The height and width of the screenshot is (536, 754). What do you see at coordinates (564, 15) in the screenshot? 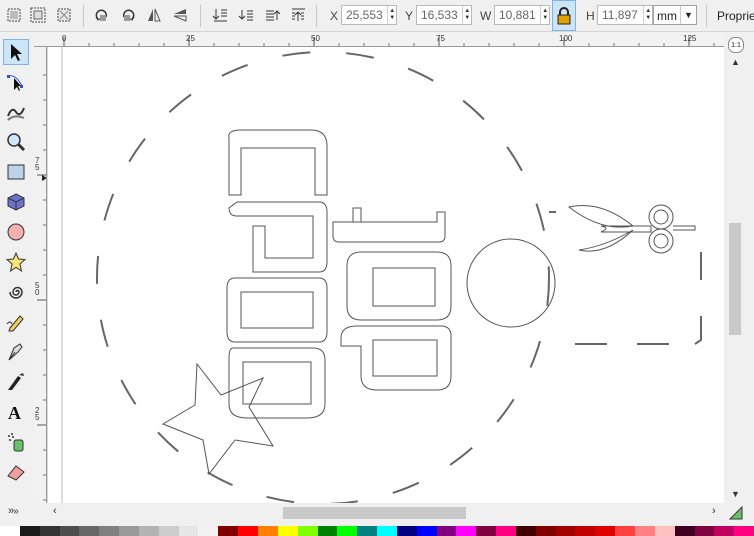
I see `lock-icon` at bounding box center [564, 15].